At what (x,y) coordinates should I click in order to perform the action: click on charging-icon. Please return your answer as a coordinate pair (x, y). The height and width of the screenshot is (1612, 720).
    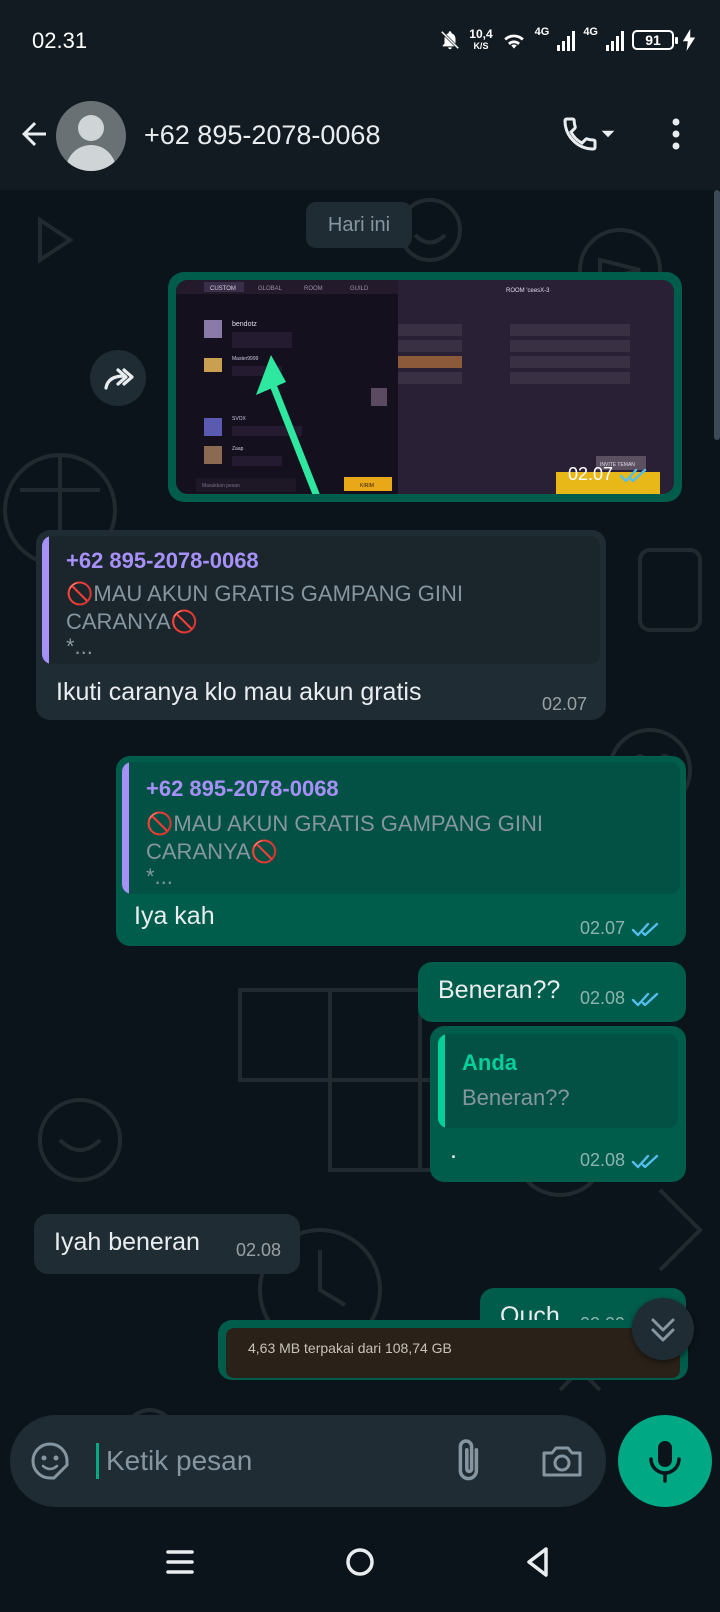
    Looking at the image, I should click on (689, 40).